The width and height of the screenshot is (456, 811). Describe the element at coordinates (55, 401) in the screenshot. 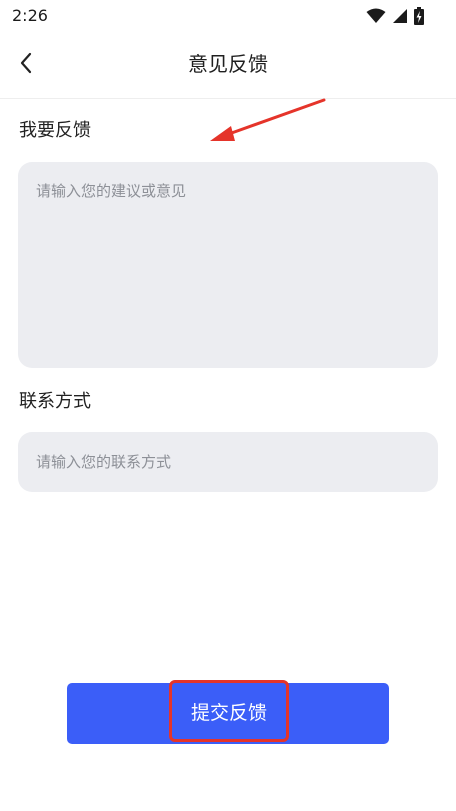

I see `contact-label: 联系方式` at that location.